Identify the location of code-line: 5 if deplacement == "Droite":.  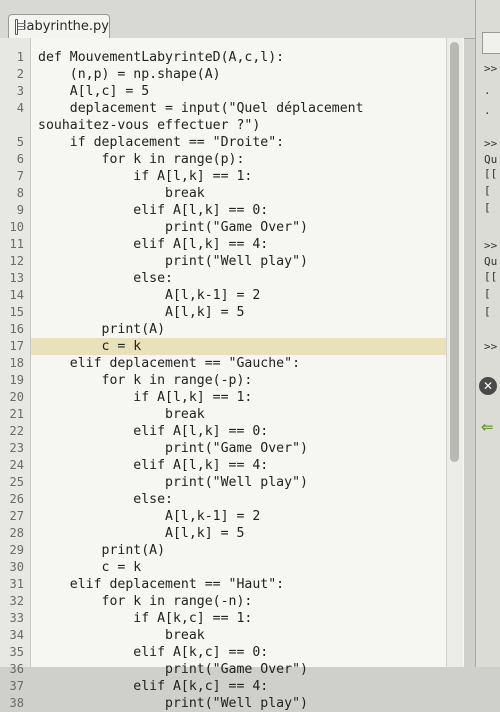
(223, 142).